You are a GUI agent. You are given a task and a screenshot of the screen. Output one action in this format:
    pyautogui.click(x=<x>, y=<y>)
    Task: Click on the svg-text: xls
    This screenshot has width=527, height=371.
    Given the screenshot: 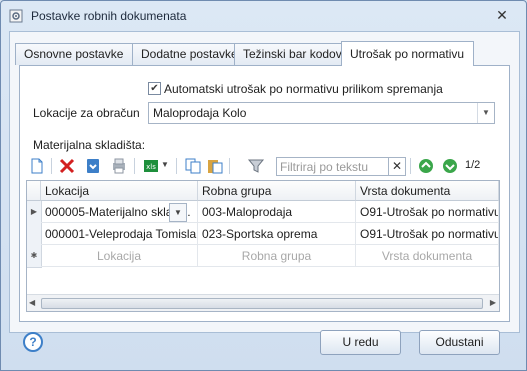 What is the action you would take?
    pyautogui.click(x=151, y=167)
    